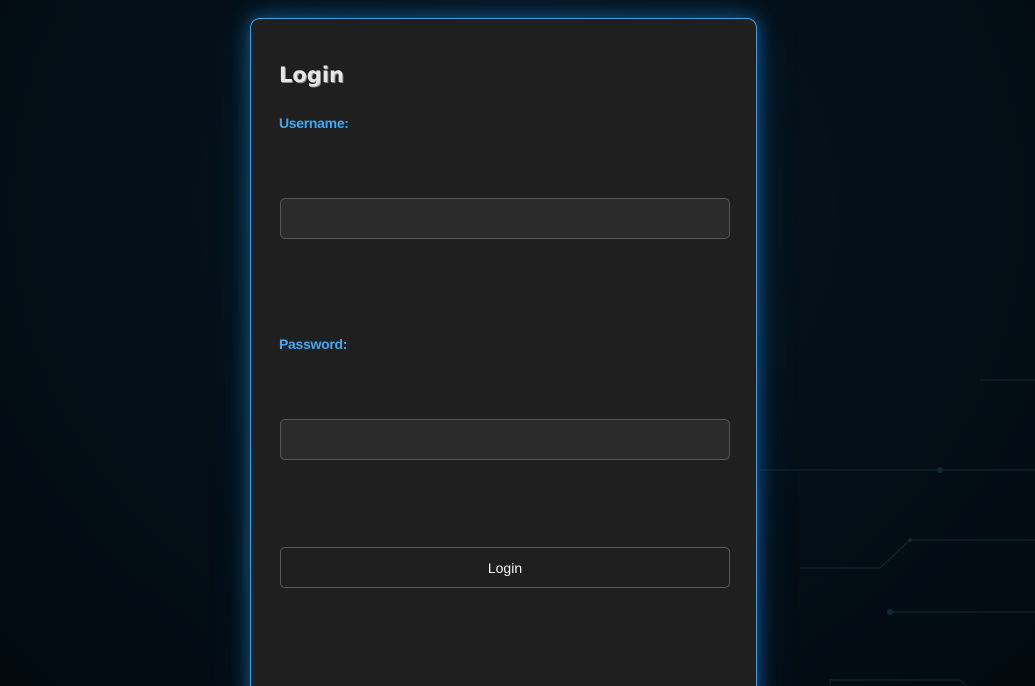 The image size is (1035, 686). What do you see at coordinates (313, 344) in the screenshot?
I see `password-label: Password:` at bounding box center [313, 344].